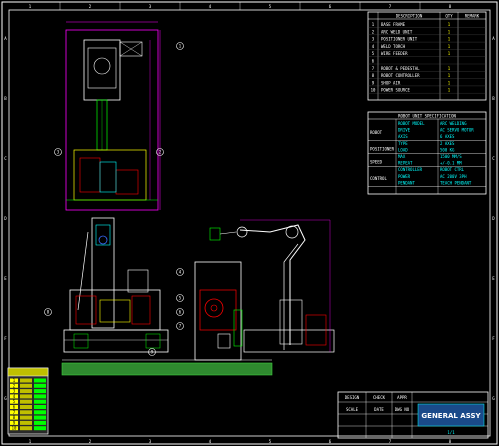 The height and width of the screenshot is (446, 499). Describe the element at coordinates (472, 16) in the screenshot. I see `parts-header: REMARK` at that location.